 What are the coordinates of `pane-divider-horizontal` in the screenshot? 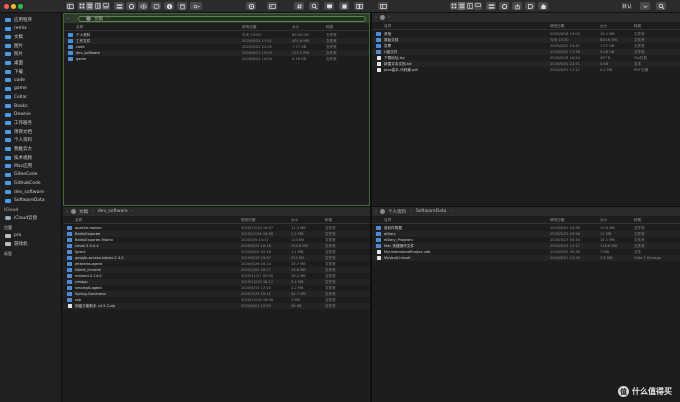 It's located at (371, 206).